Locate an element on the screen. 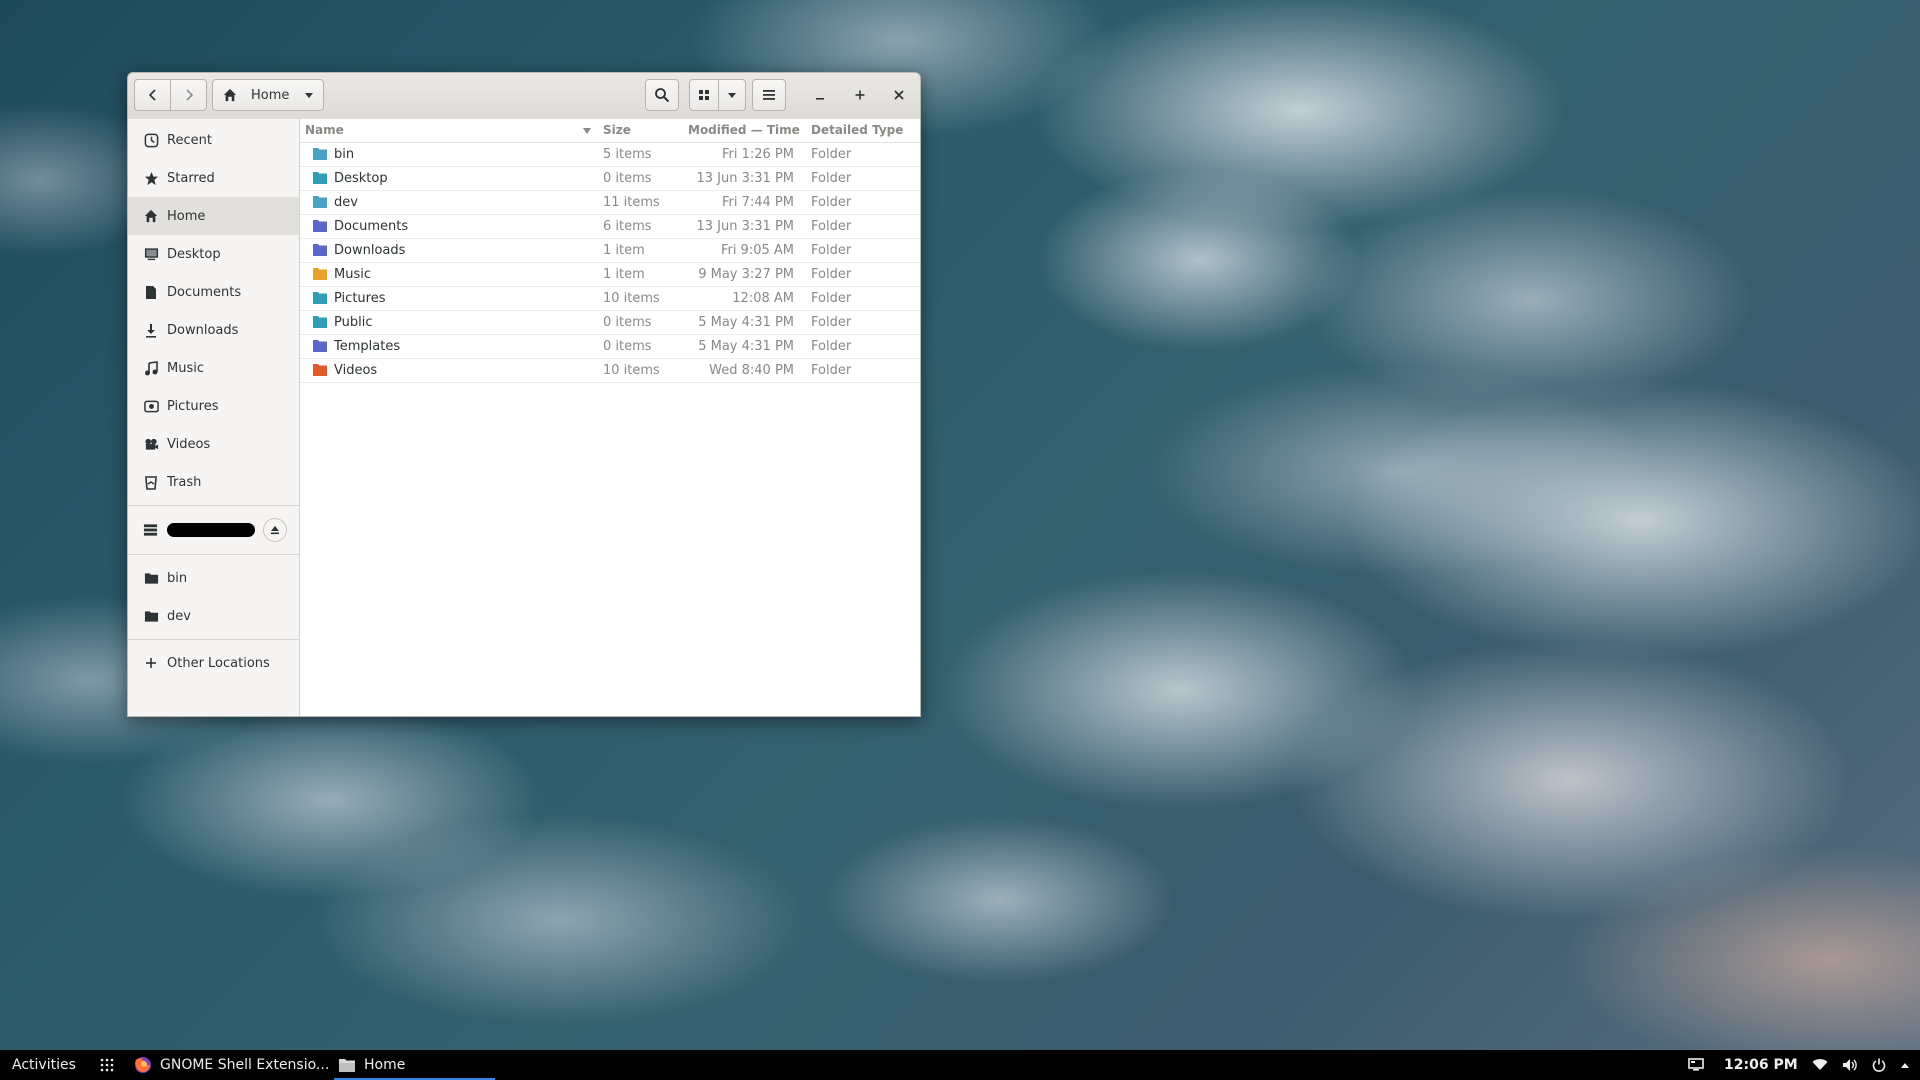  eject-button is located at coordinates (275, 530).